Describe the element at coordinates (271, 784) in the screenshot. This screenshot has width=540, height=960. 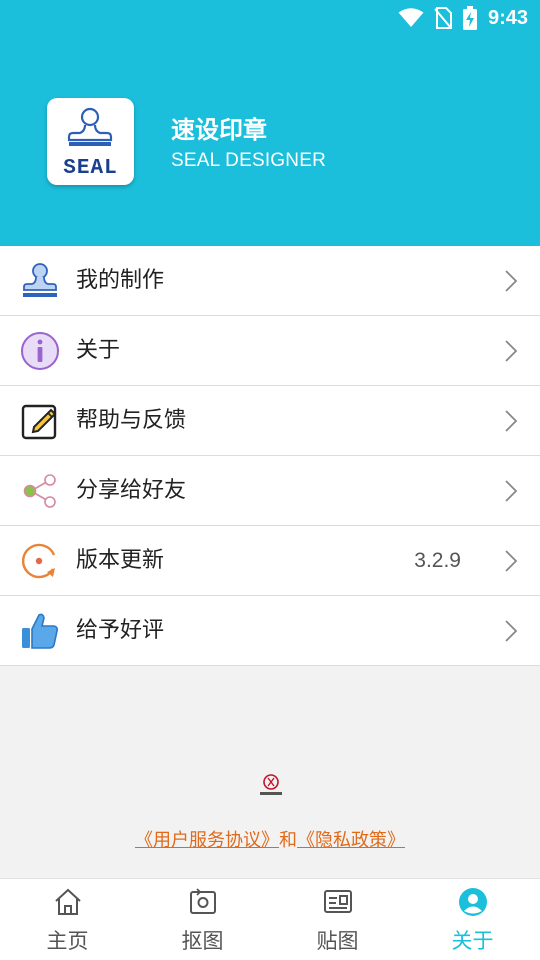
I see `company-seal-icon` at that location.